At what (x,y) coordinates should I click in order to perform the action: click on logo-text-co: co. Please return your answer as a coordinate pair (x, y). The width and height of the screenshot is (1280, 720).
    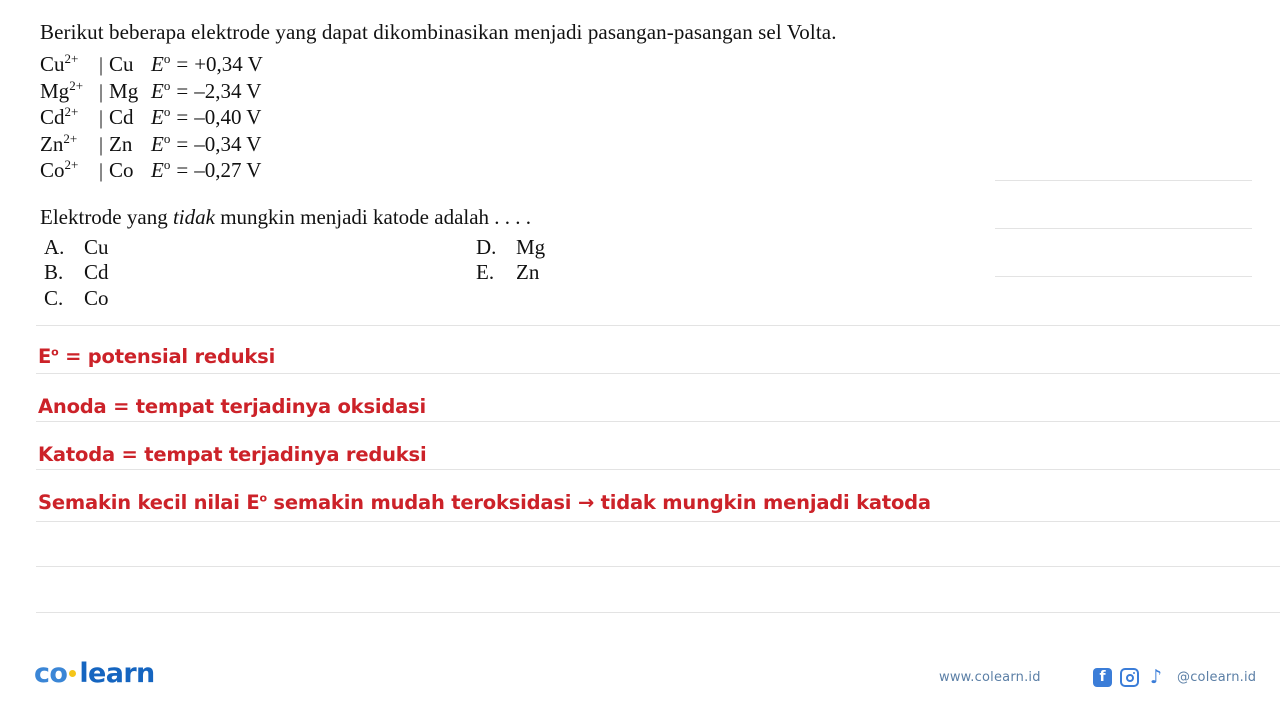
    Looking at the image, I should click on (51, 673).